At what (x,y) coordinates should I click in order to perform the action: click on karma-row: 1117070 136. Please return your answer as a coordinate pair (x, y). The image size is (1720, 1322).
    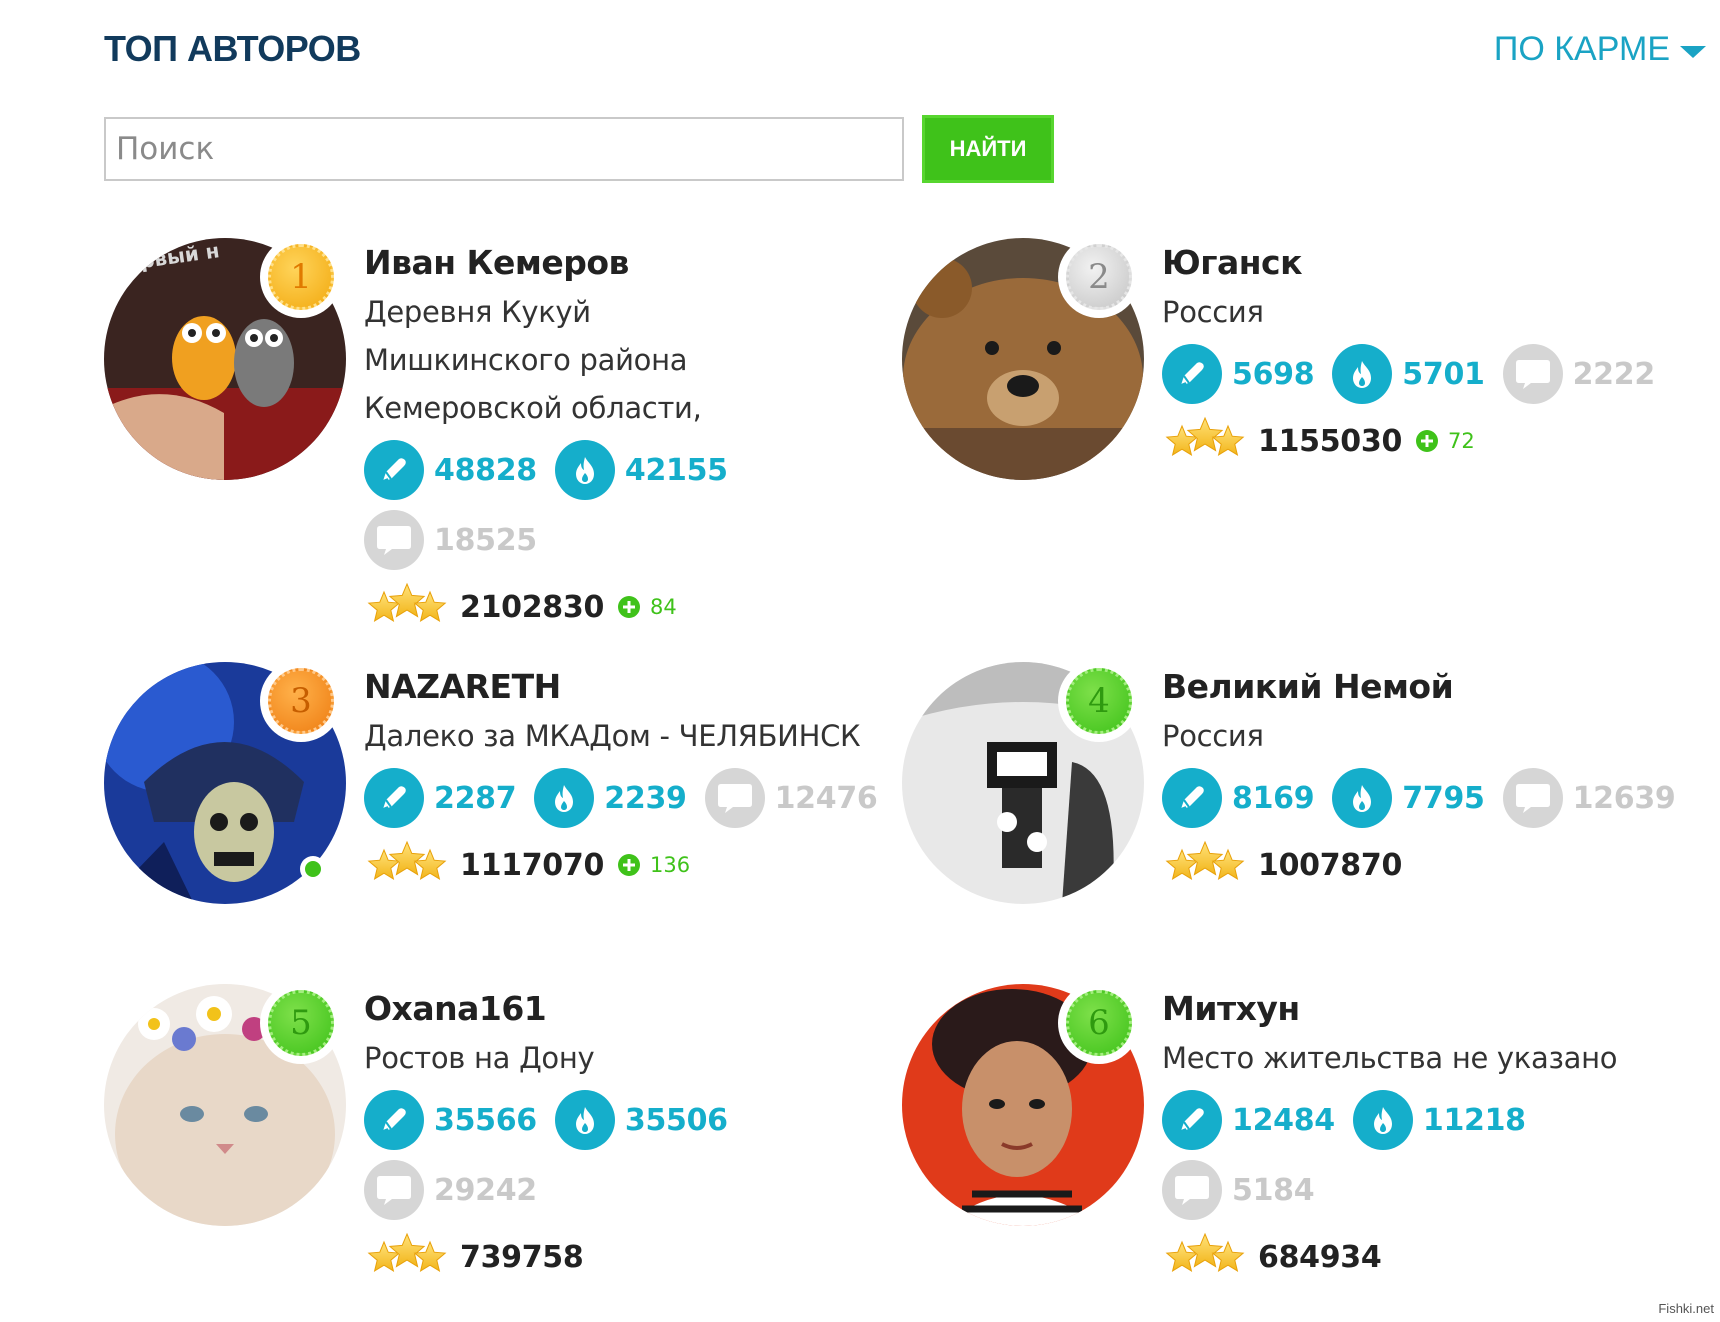
    Looking at the image, I should click on (624, 865).